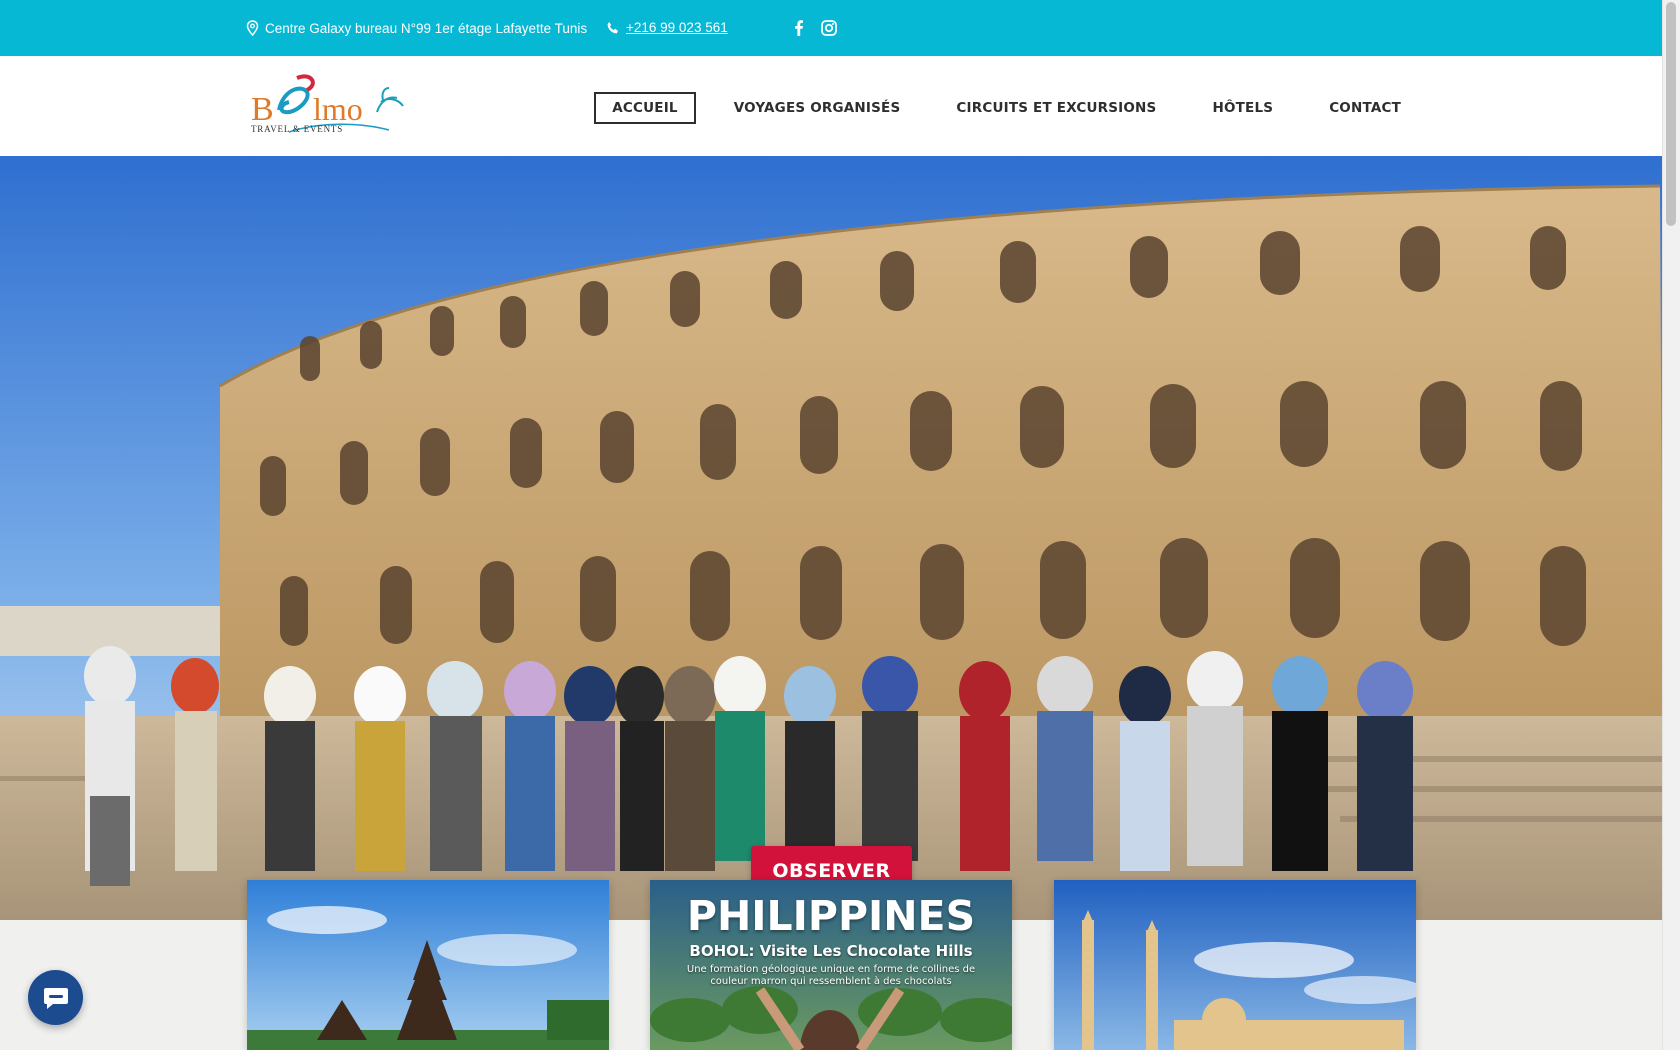 The image size is (1680, 1050). I want to click on nav-item-contact: CONTACT, so click(1365, 108).